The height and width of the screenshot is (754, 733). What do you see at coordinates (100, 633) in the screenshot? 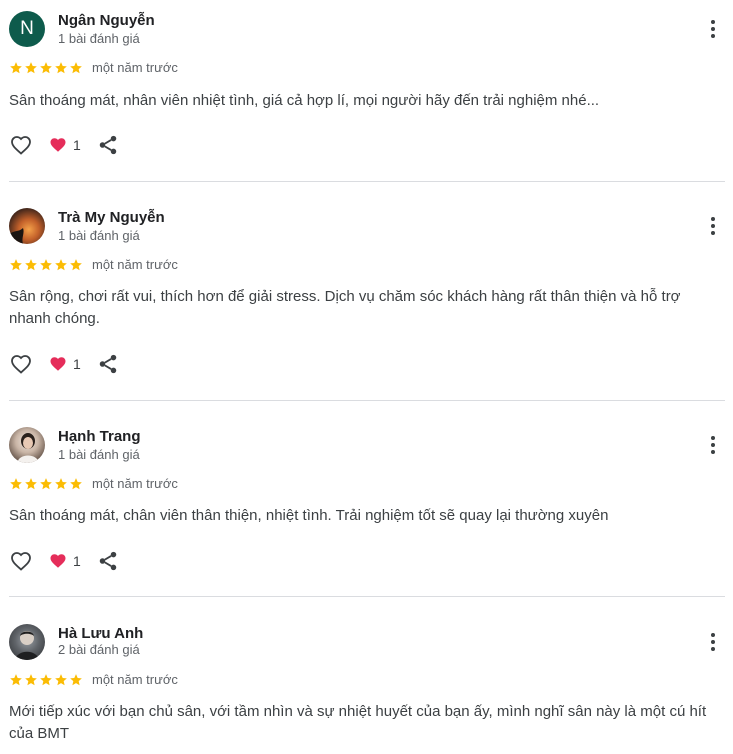
I see `reviewer-name: Hà Lưu Anh` at bounding box center [100, 633].